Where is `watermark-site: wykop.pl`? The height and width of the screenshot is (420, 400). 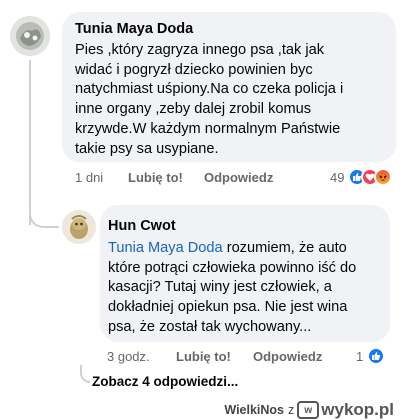 watermark-site: wykop.pl is located at coordinates (357, 409).